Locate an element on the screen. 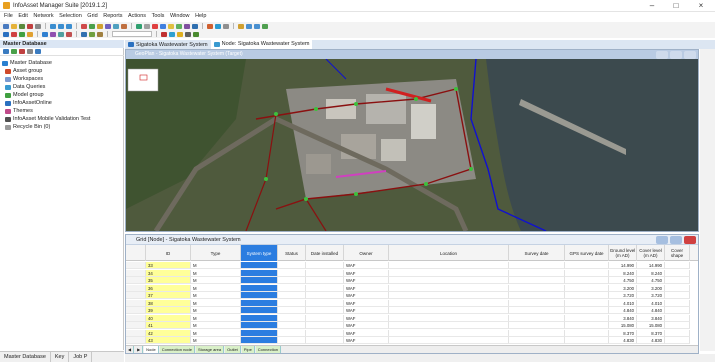 This screenshot has height=362, width=715. link-icon is located at coordinates (22, 34).